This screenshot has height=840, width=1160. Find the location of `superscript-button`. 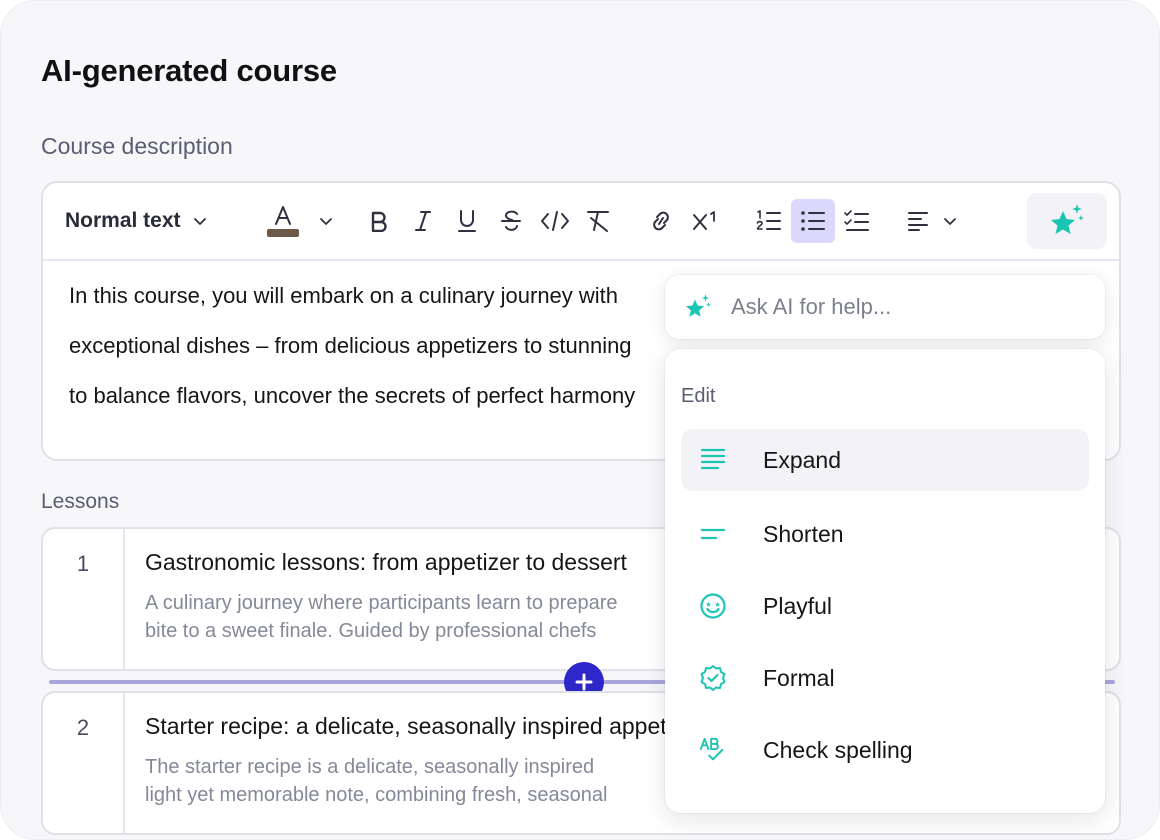

superscript-button is located at coordinates (705, 221).